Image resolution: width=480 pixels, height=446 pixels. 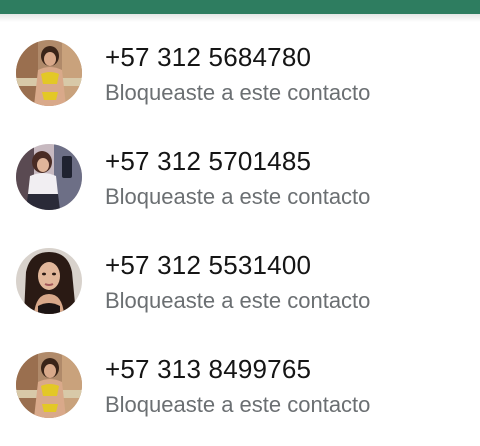 What do you see at coordinates (208, 265) in the screenshot?
I see `contact-phone-number: +57 312 5531400` at bounding box center [208, 265].